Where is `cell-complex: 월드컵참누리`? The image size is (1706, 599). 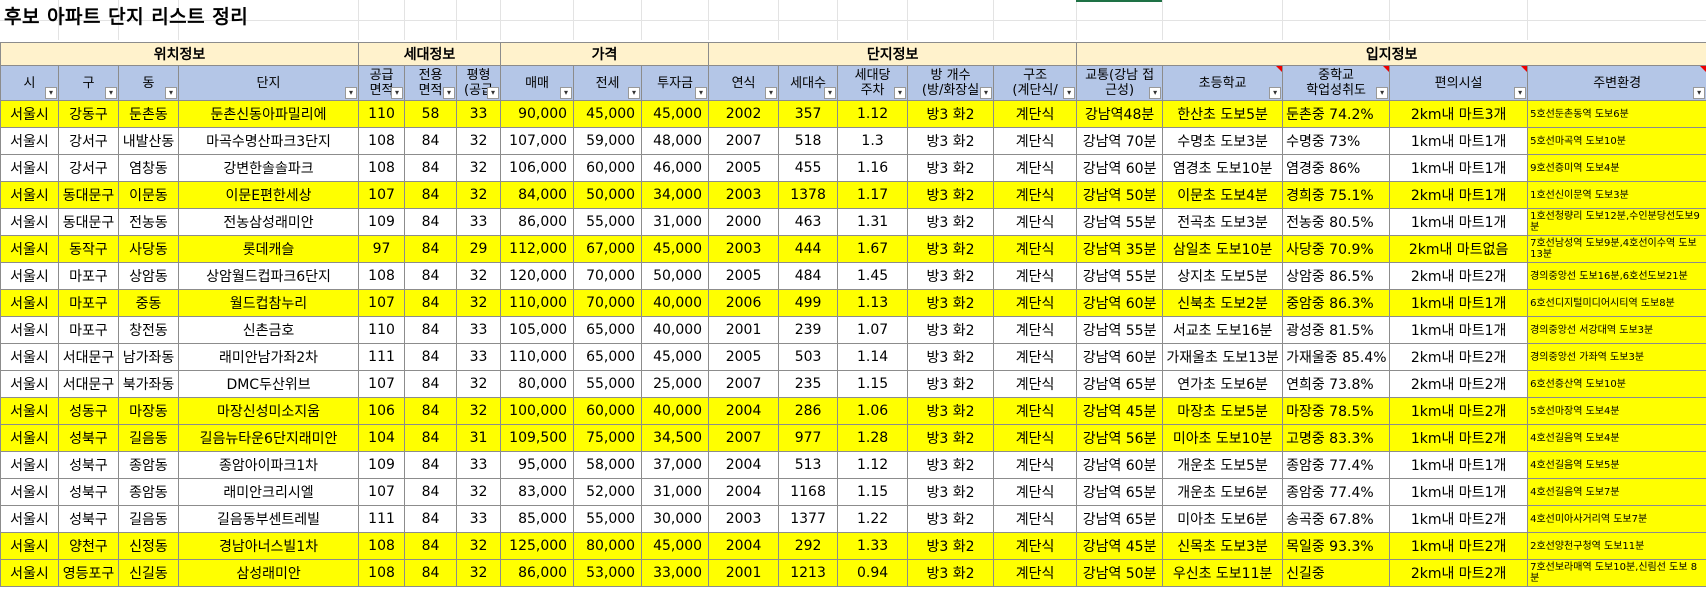
cell-complex: 월드컵참누리 is located at coordinates (268, 303).